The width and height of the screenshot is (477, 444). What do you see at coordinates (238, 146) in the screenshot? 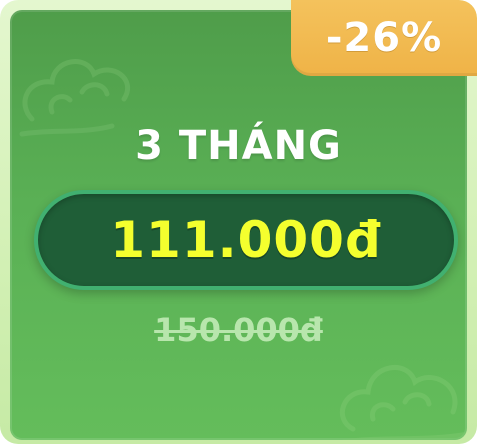
I see `plan-duration-title: 3 THÁNG` at bounding box center [238, 146].